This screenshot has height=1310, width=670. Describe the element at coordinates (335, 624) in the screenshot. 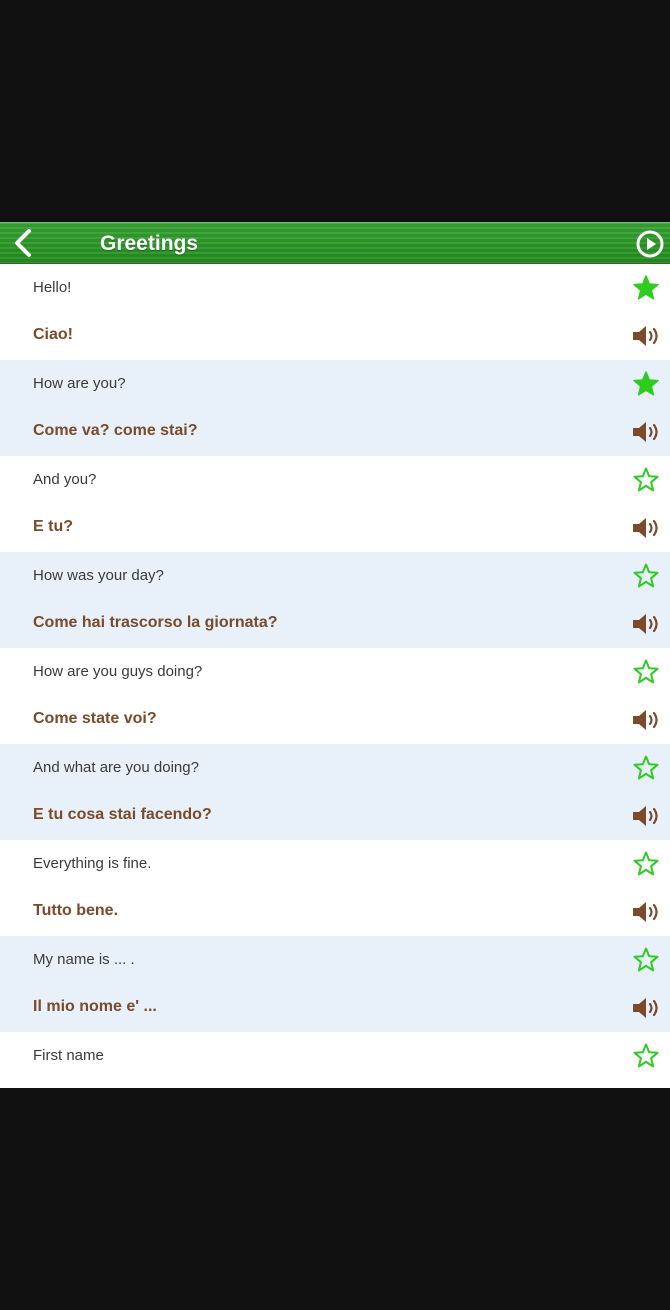

I see `translation-row: Come hai trascorso la giornata?` at that location.